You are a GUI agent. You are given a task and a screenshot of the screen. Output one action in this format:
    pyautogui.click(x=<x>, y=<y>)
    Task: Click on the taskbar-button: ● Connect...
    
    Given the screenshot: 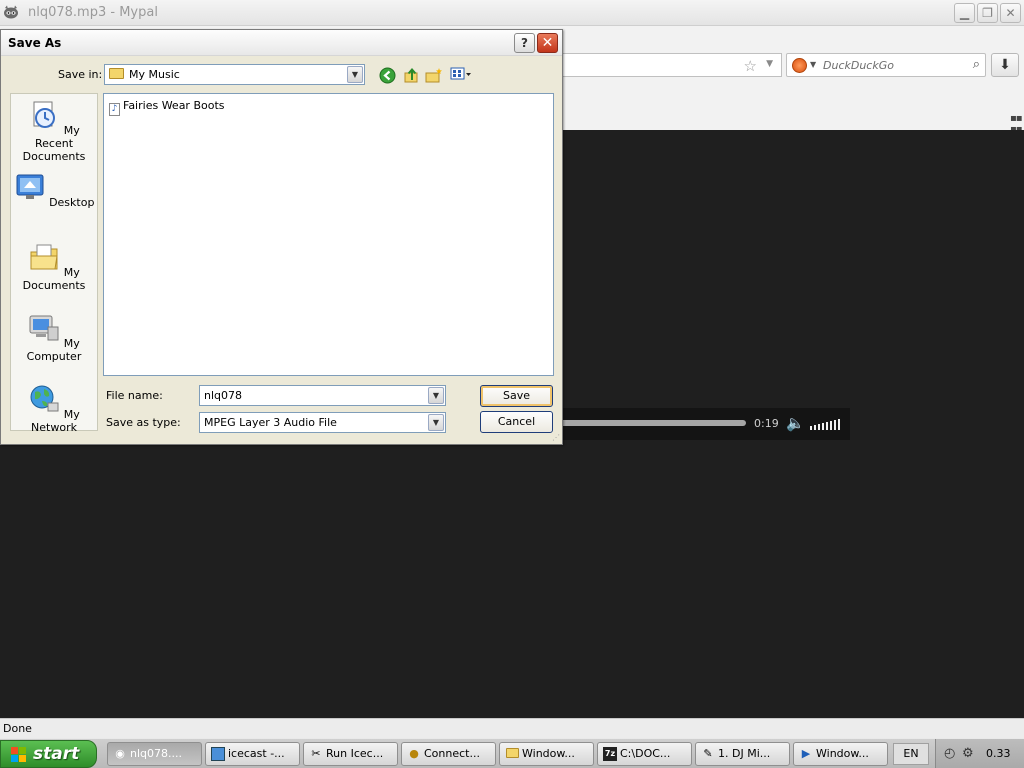 What is the action you would take?
    pyautogui.click(x=448, y=754)
    